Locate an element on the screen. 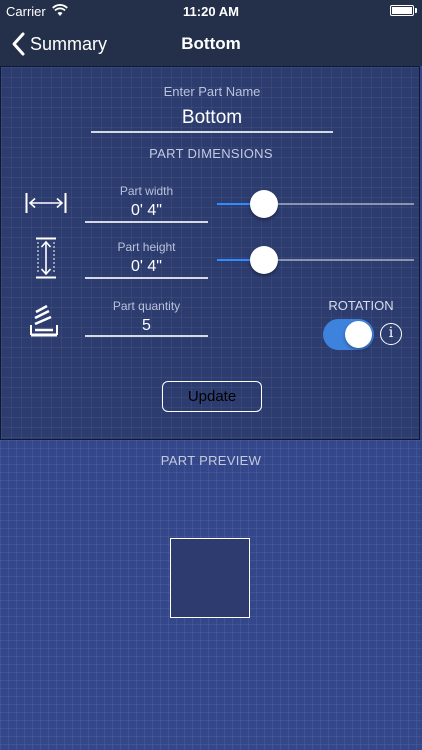 Image resolution: width=422 pixels, height=750 pixels. part-height-underline is located at coordinates (146, 278).